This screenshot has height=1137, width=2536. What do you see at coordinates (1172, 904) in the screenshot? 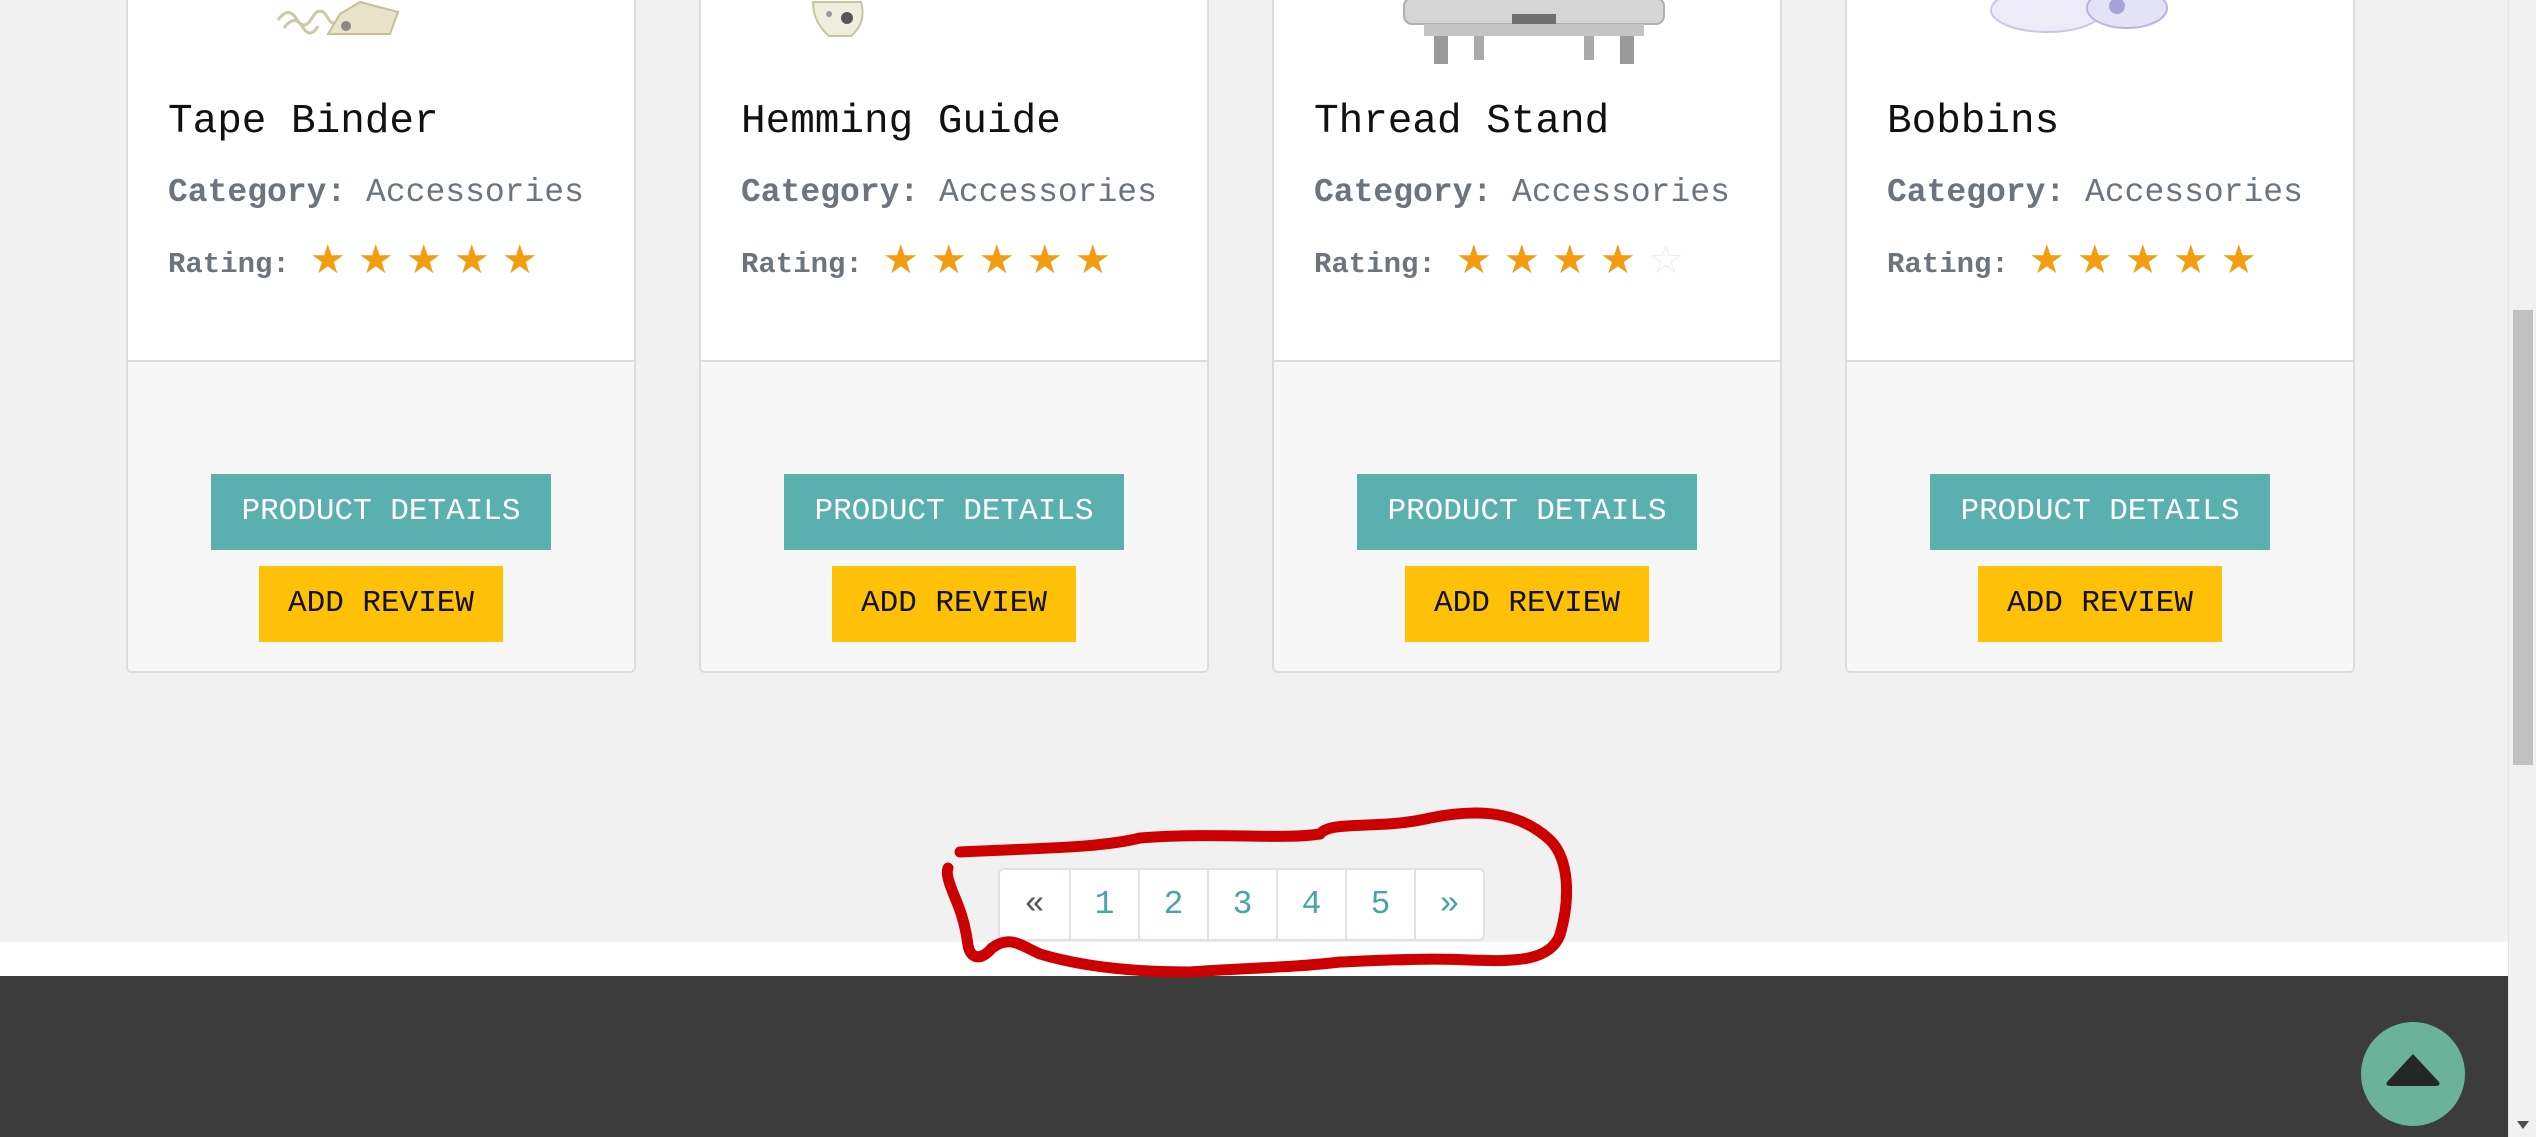
I see `pagination-page-2: 2` at bounding box center [1172, 904].